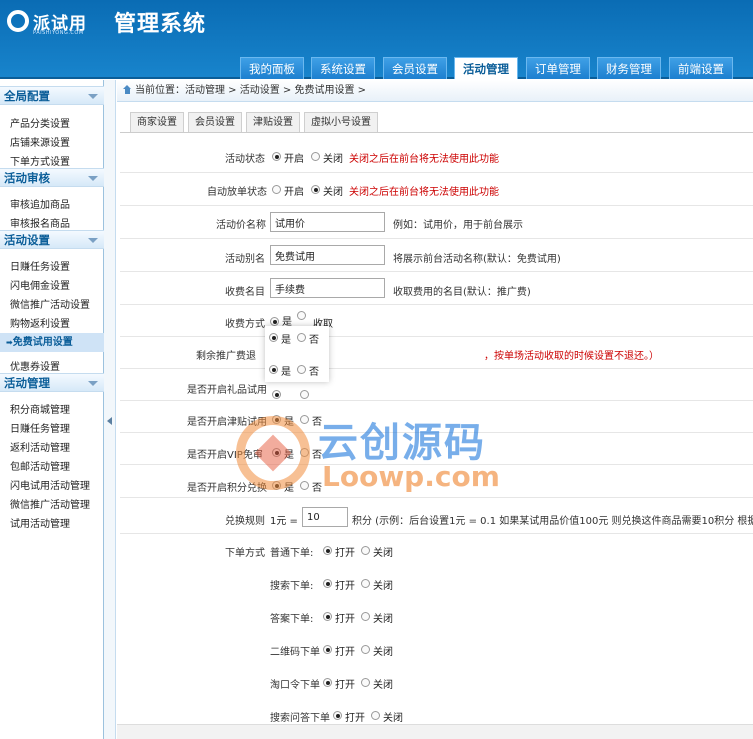 The image size is (753, 739). What do you see at coordinates (315, 156) in the screenshot?
I see `radio-activity-status-off` at bounding box center [315, 156].